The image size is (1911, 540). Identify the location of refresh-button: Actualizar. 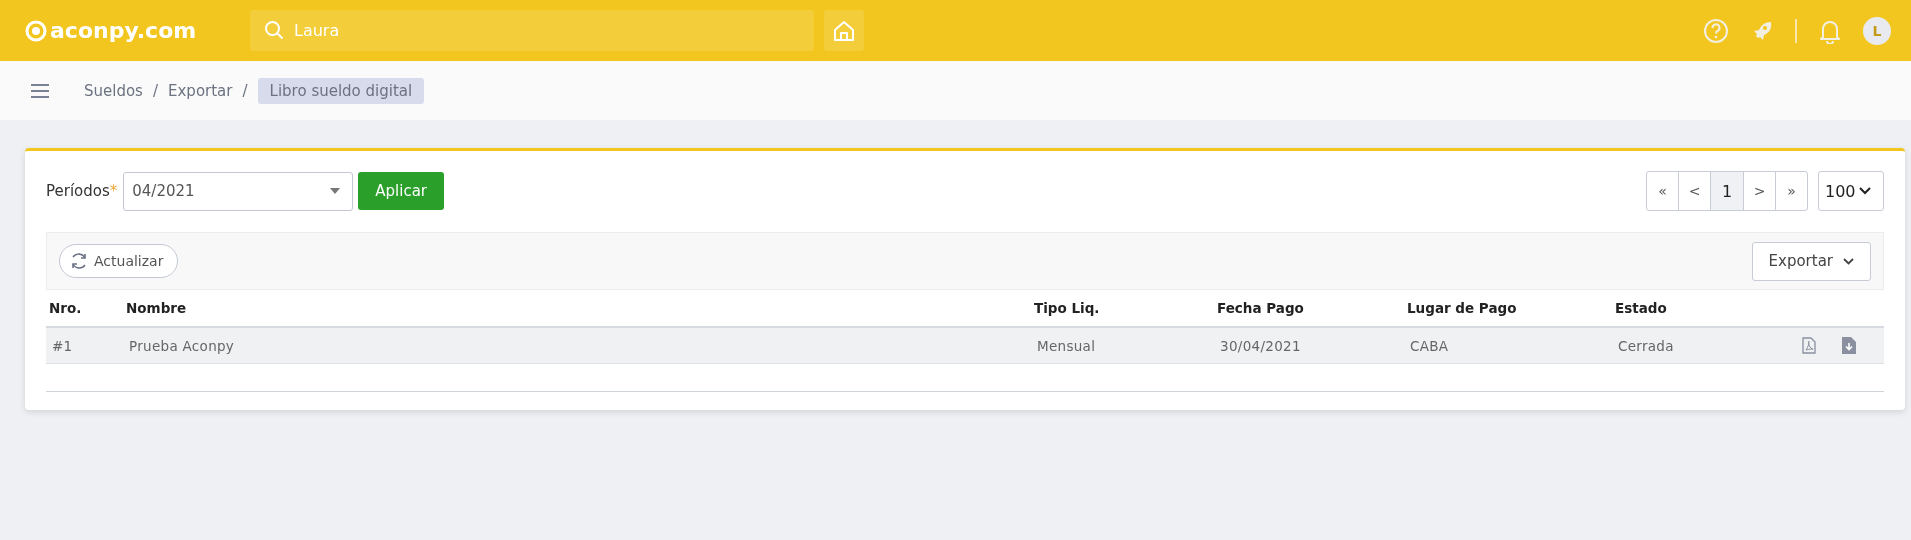
(119, 261).